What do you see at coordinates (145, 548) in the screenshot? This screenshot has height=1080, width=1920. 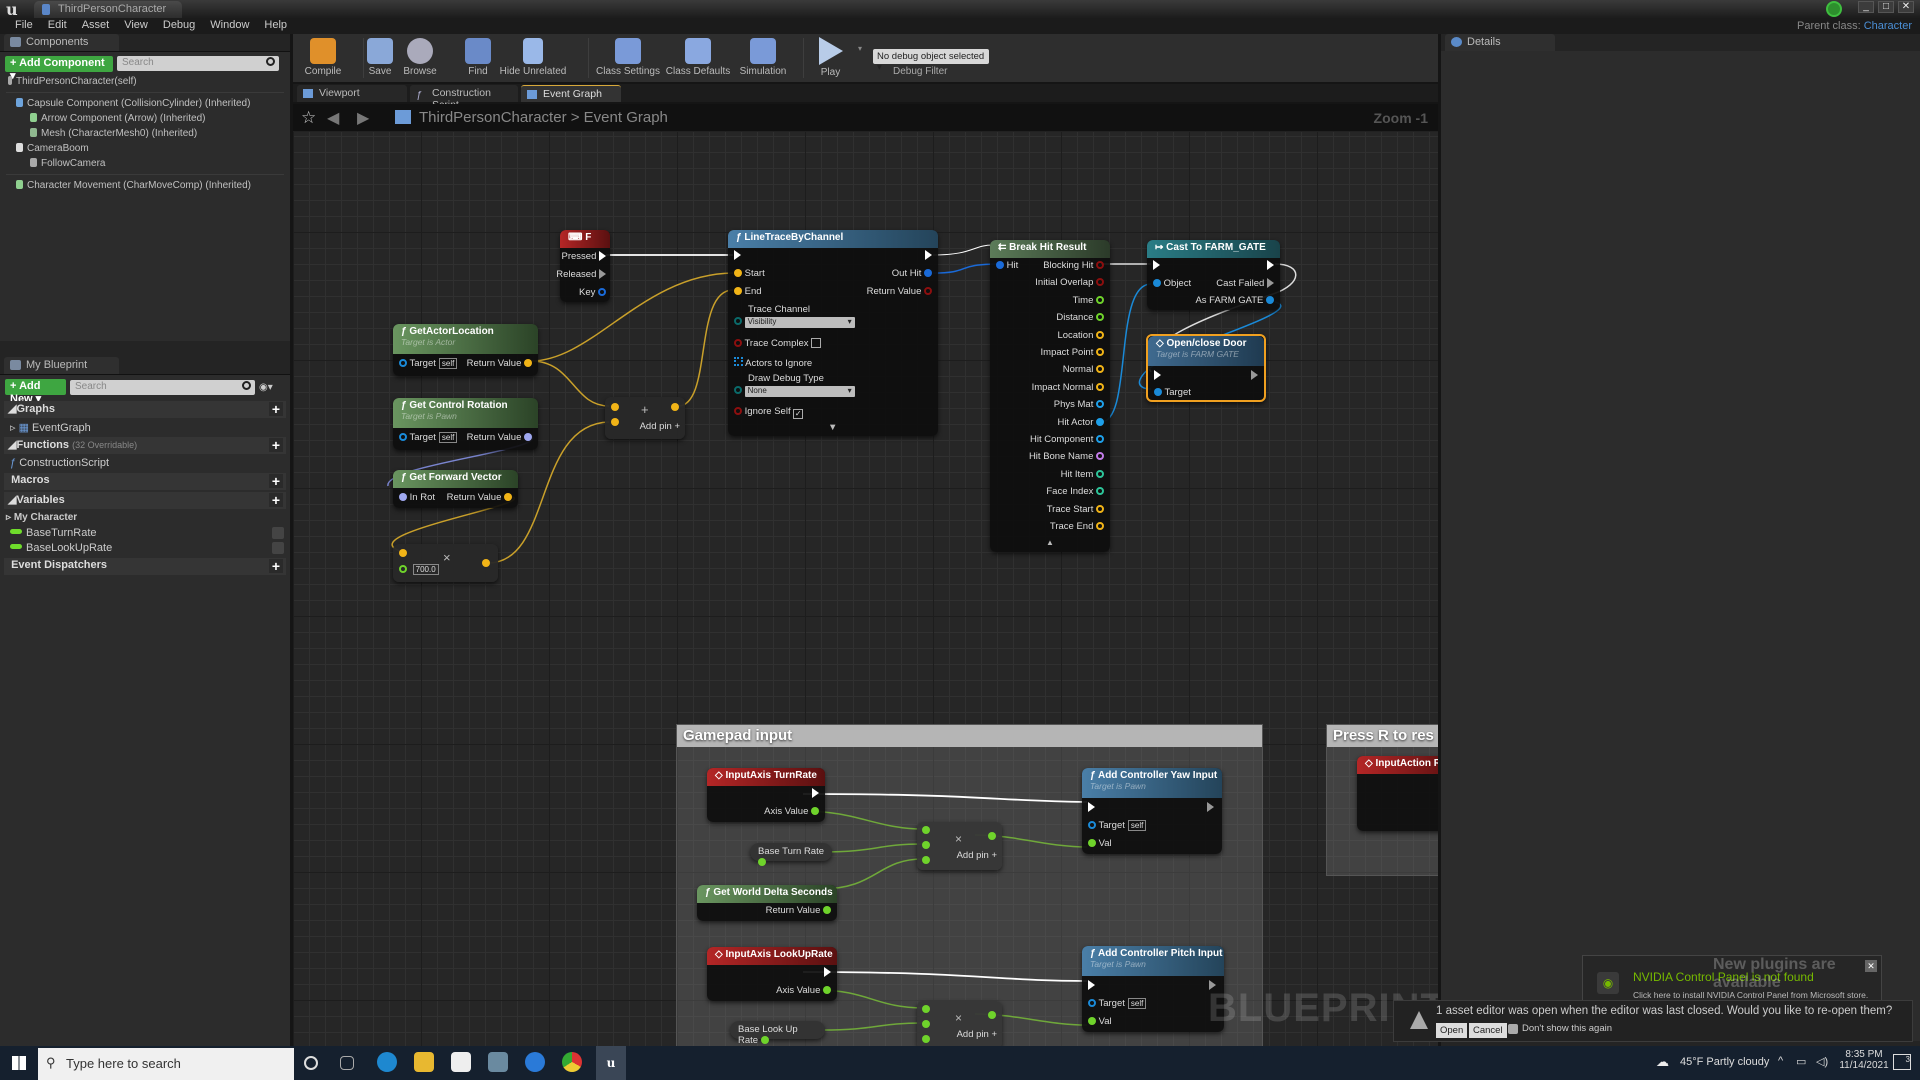 I see `variable-item: BaseLookUpRate` at bounding box center [145, 548].